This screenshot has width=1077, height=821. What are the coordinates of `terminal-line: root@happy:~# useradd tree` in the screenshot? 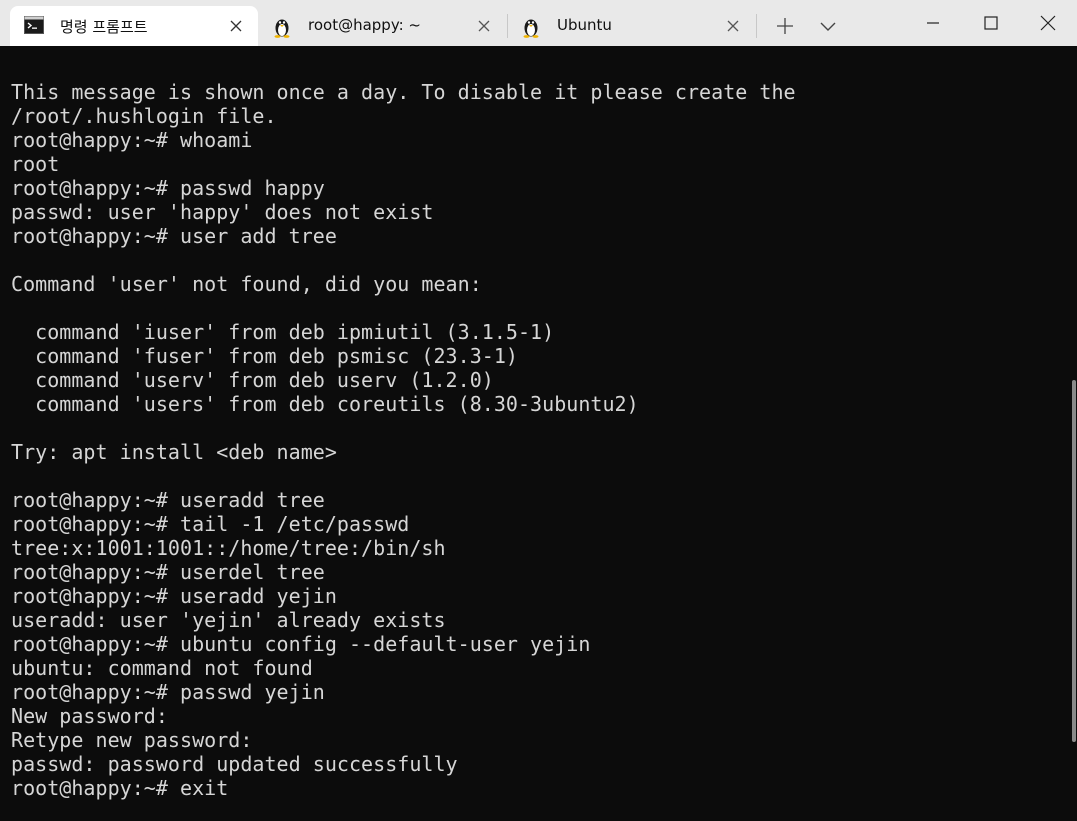 It's located at (168, 500).